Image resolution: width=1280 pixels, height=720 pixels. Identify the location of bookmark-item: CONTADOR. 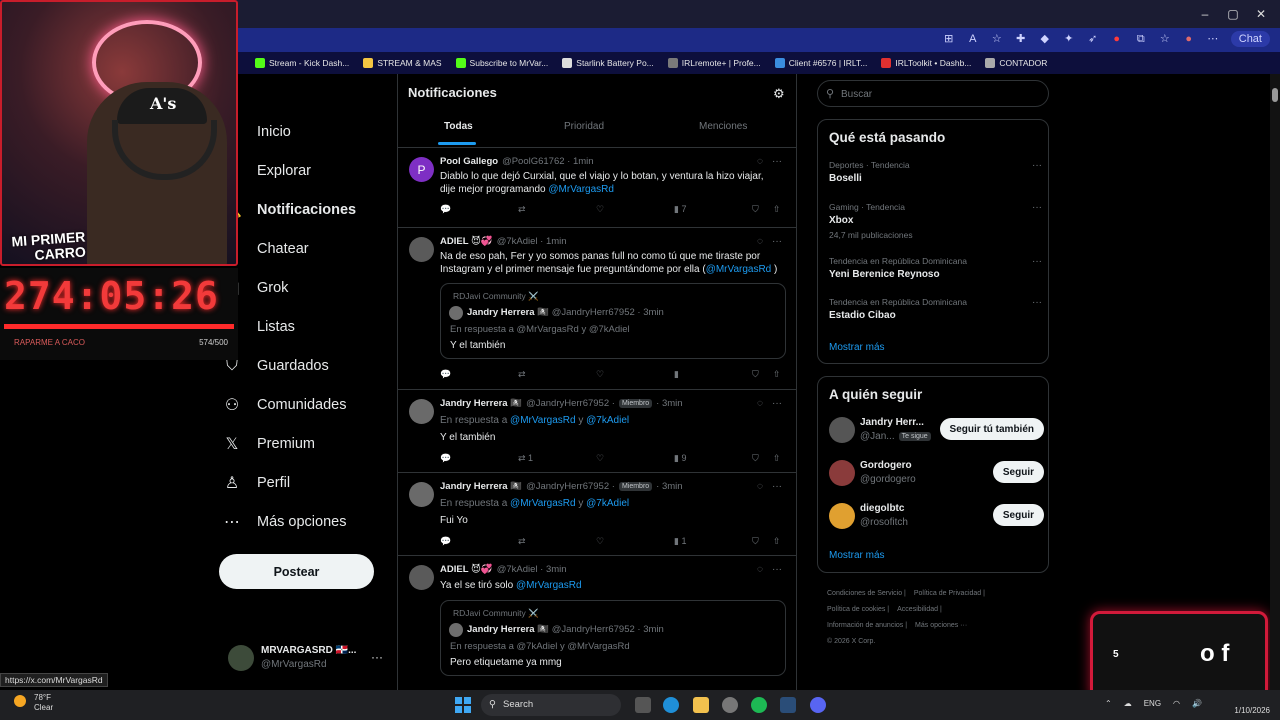
(1016, 63).